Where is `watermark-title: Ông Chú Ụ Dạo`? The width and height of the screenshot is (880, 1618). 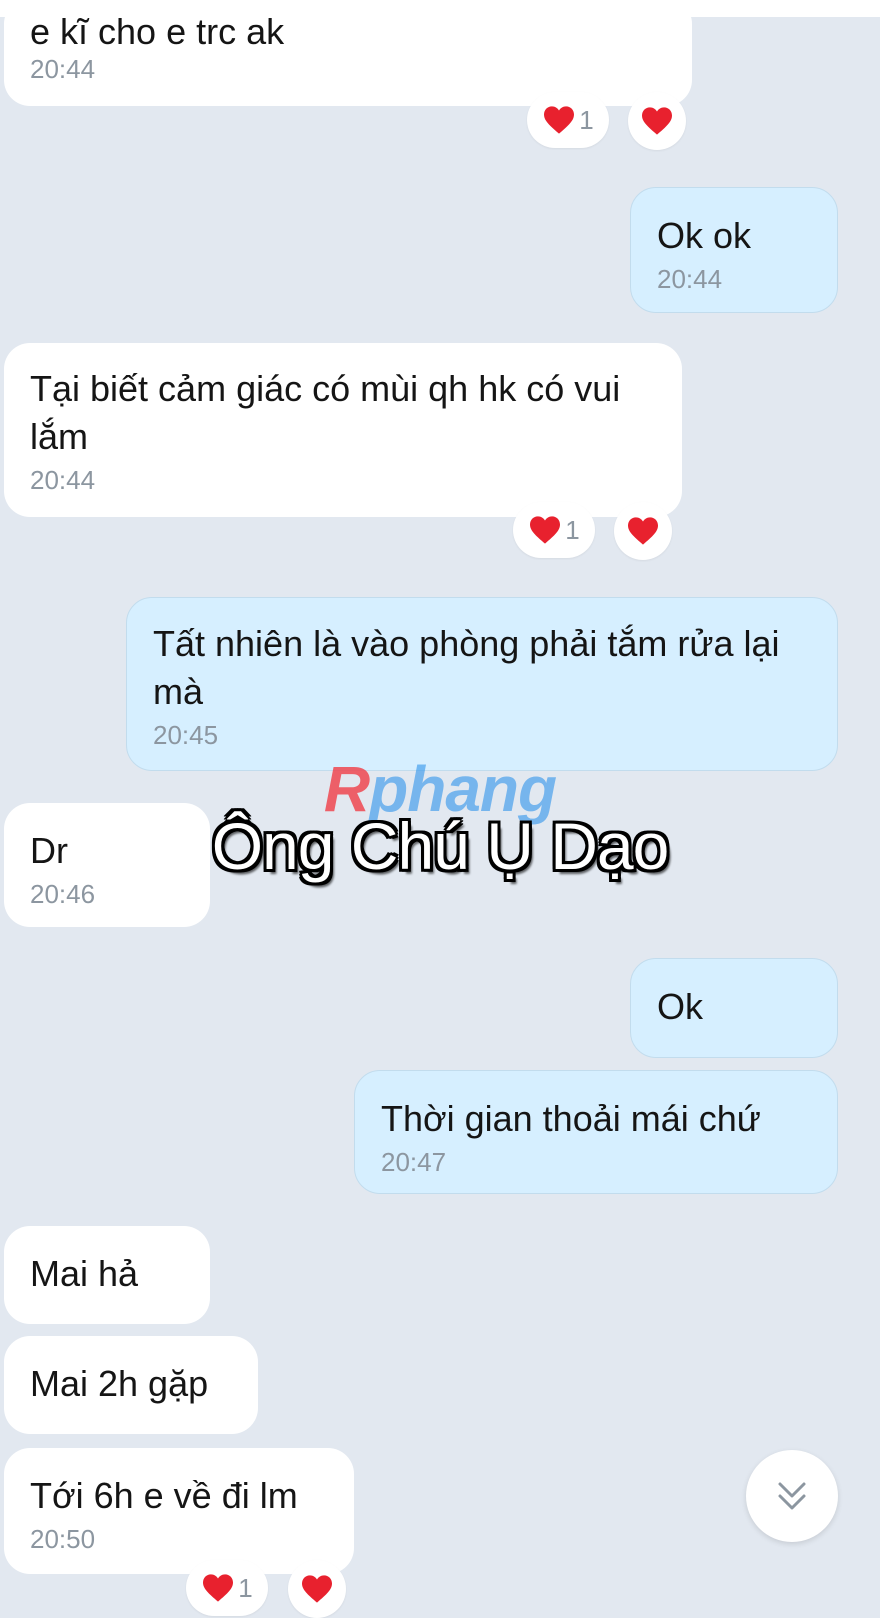
watermark-title: Ông Chú Ụ Dạo is located at coordinates (440, 846).